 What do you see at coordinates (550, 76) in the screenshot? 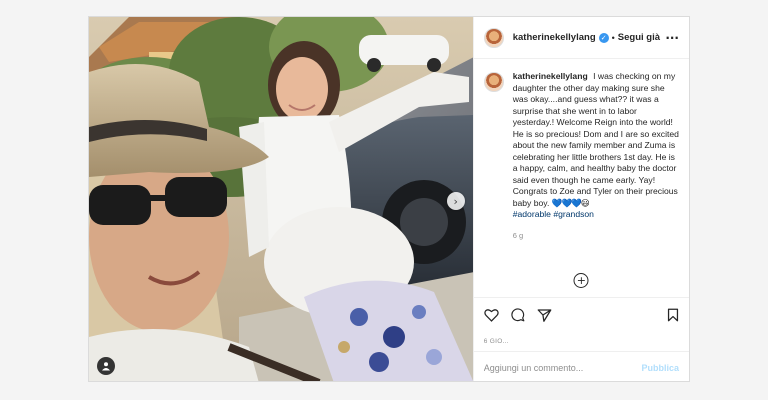
I see `caption-username: katherinekellylang` at bounding box center [550, 76].